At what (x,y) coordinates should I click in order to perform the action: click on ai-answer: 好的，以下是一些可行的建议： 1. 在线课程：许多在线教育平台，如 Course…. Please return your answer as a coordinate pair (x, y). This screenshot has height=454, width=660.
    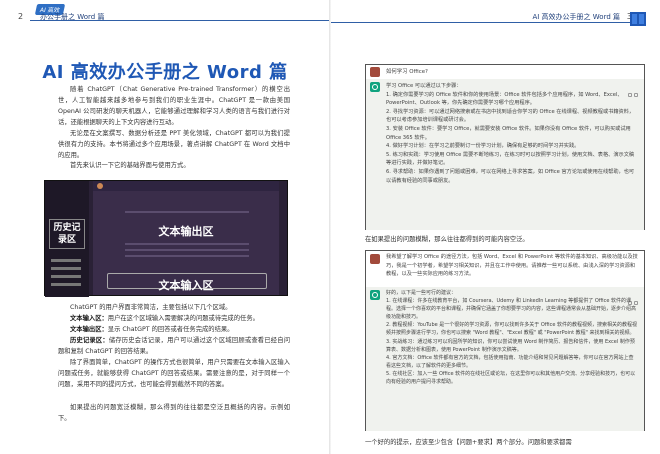
    Looking at the image, I should click on (512, 337).